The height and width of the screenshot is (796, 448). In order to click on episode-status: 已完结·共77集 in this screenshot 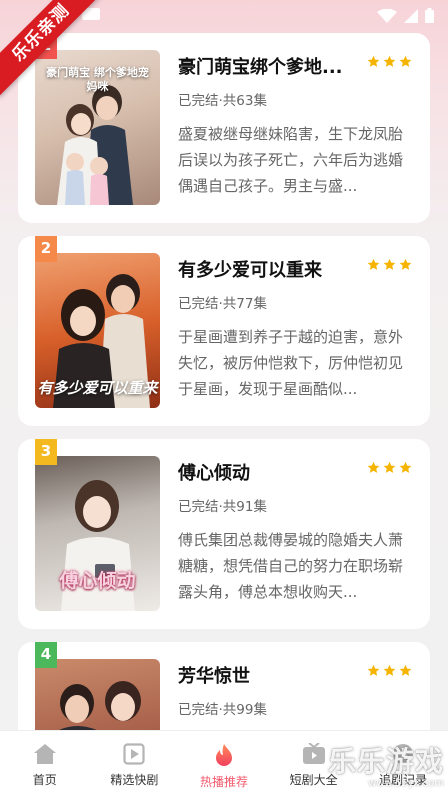, I will do `click(222, 304)`.